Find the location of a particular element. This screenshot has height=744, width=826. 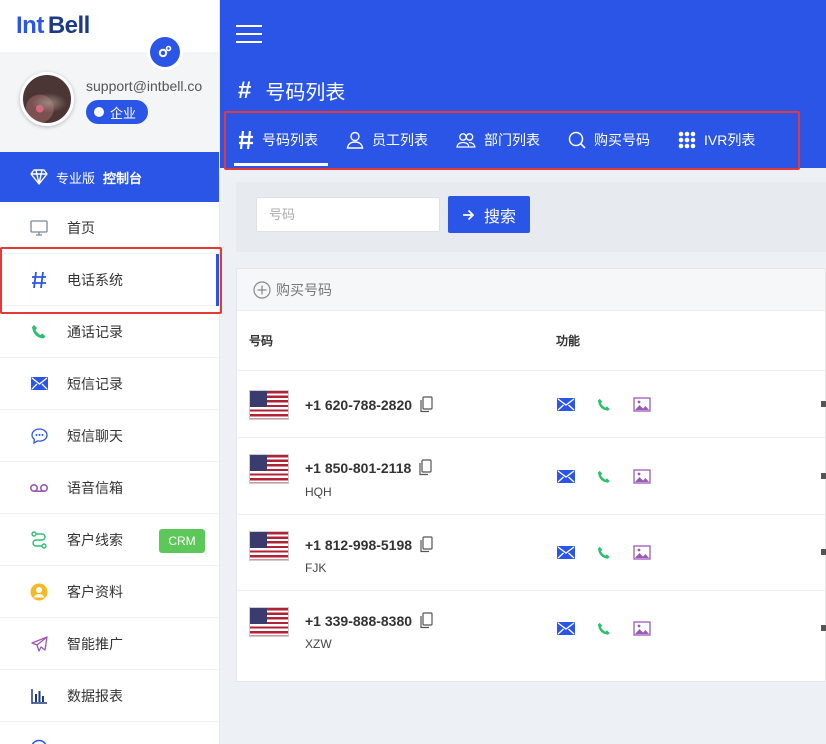

tab-ivr-list: IVR列表 is located at coordinates (718, 140).